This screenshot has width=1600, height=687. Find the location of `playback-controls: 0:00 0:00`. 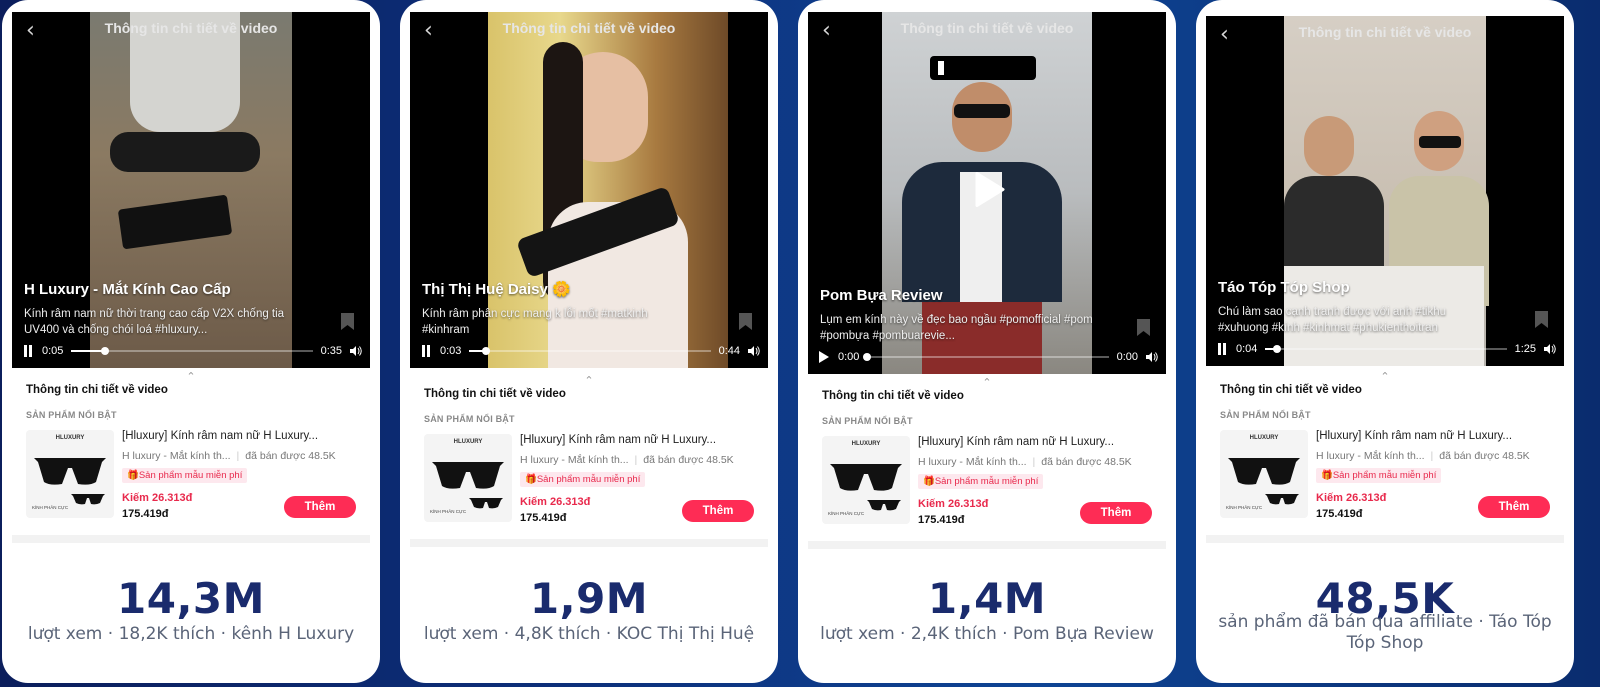

playback-controls: 0:00 0:00 is located at coordinates (988, 357).